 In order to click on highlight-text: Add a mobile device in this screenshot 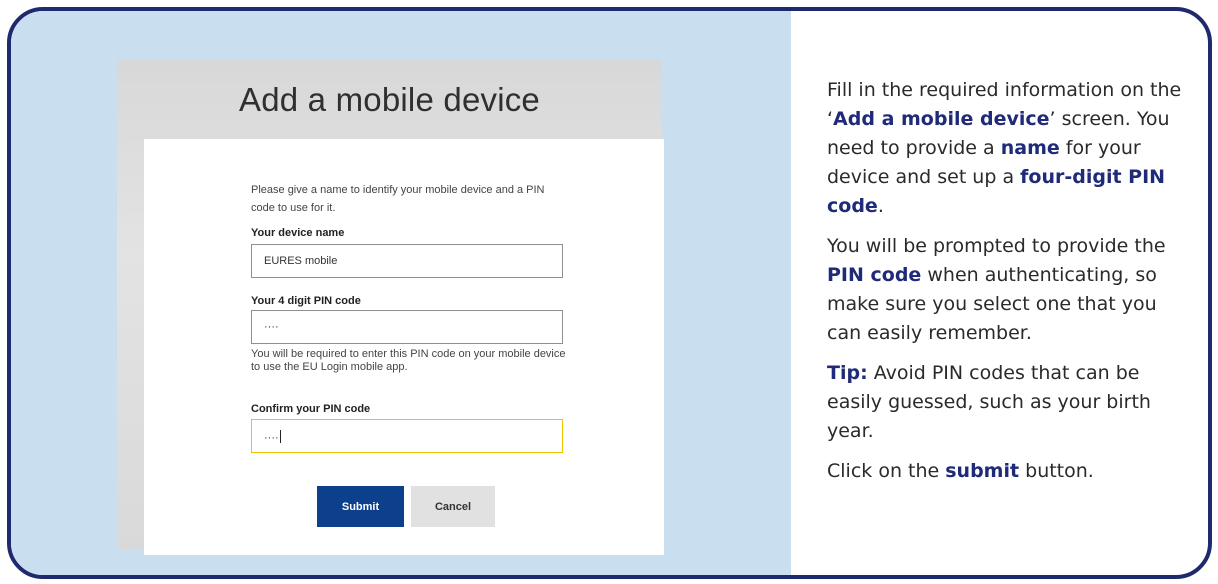, I will do `click(941, 119)`.